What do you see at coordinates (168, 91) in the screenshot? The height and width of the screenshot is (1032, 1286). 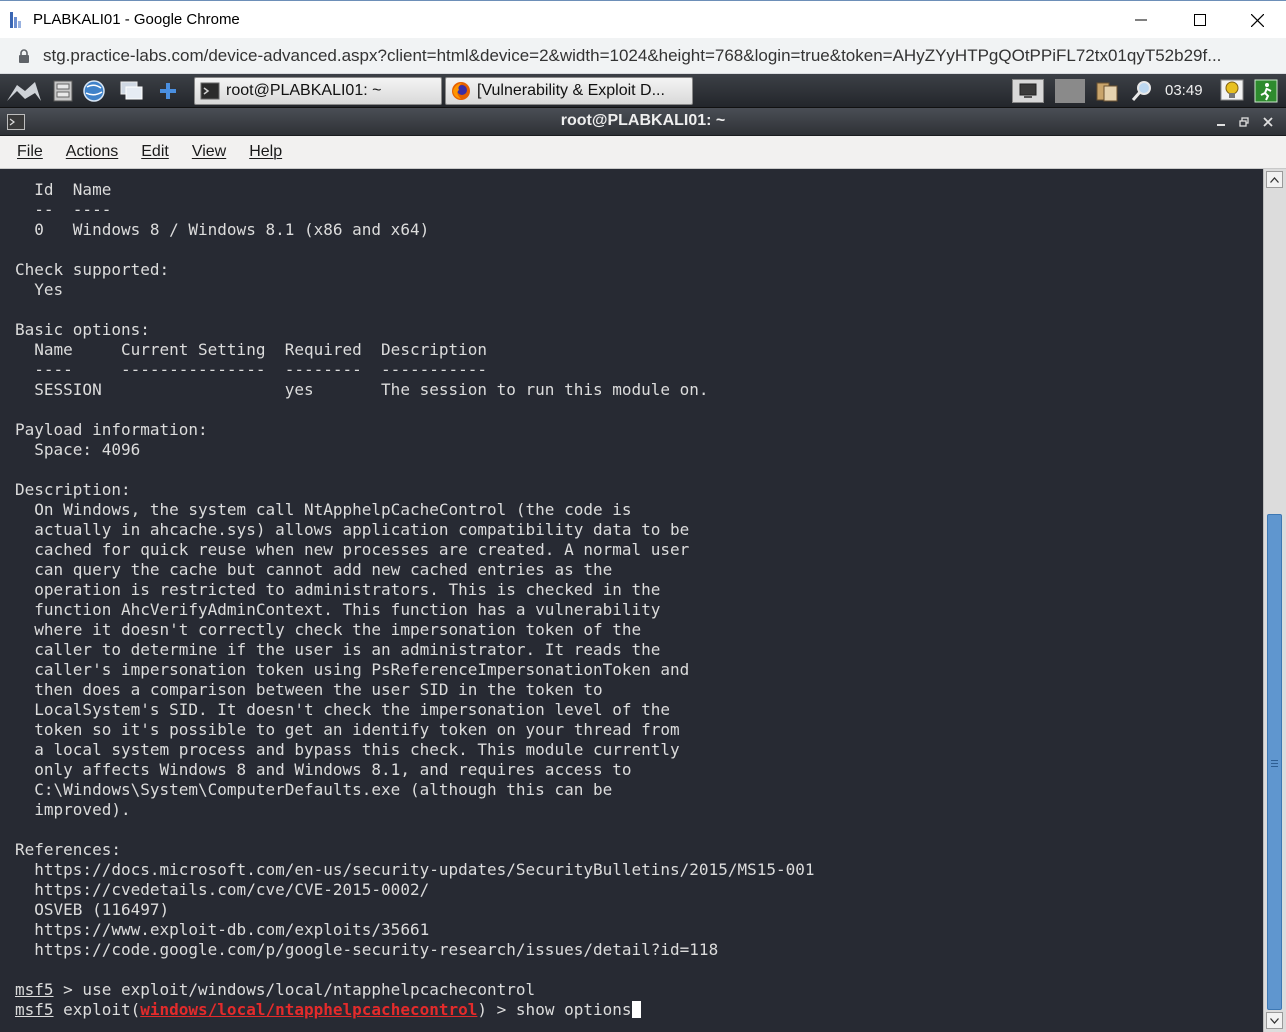 I see `add-workspace-button` at bounding box center [168, 91].